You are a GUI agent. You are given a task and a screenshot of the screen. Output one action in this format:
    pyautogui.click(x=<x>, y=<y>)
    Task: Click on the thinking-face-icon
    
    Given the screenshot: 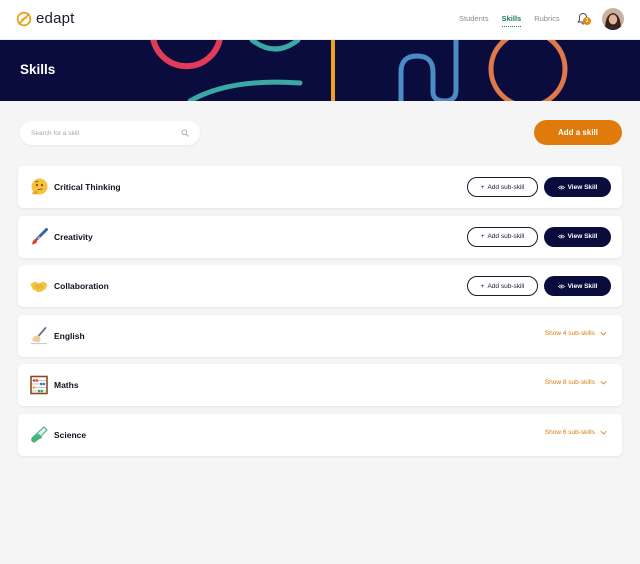 What is the action you would take?
    pyautogui.click(x=39, y=186)
    